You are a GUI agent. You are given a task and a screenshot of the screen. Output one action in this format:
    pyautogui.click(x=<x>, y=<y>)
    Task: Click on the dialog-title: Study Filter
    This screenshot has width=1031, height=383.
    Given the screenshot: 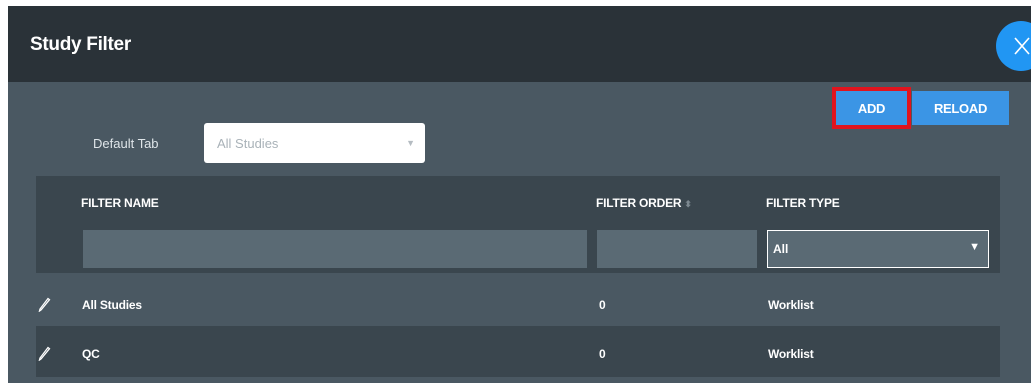 What is the action you would take?
    pyautogui.click(x=80, y=44)
    